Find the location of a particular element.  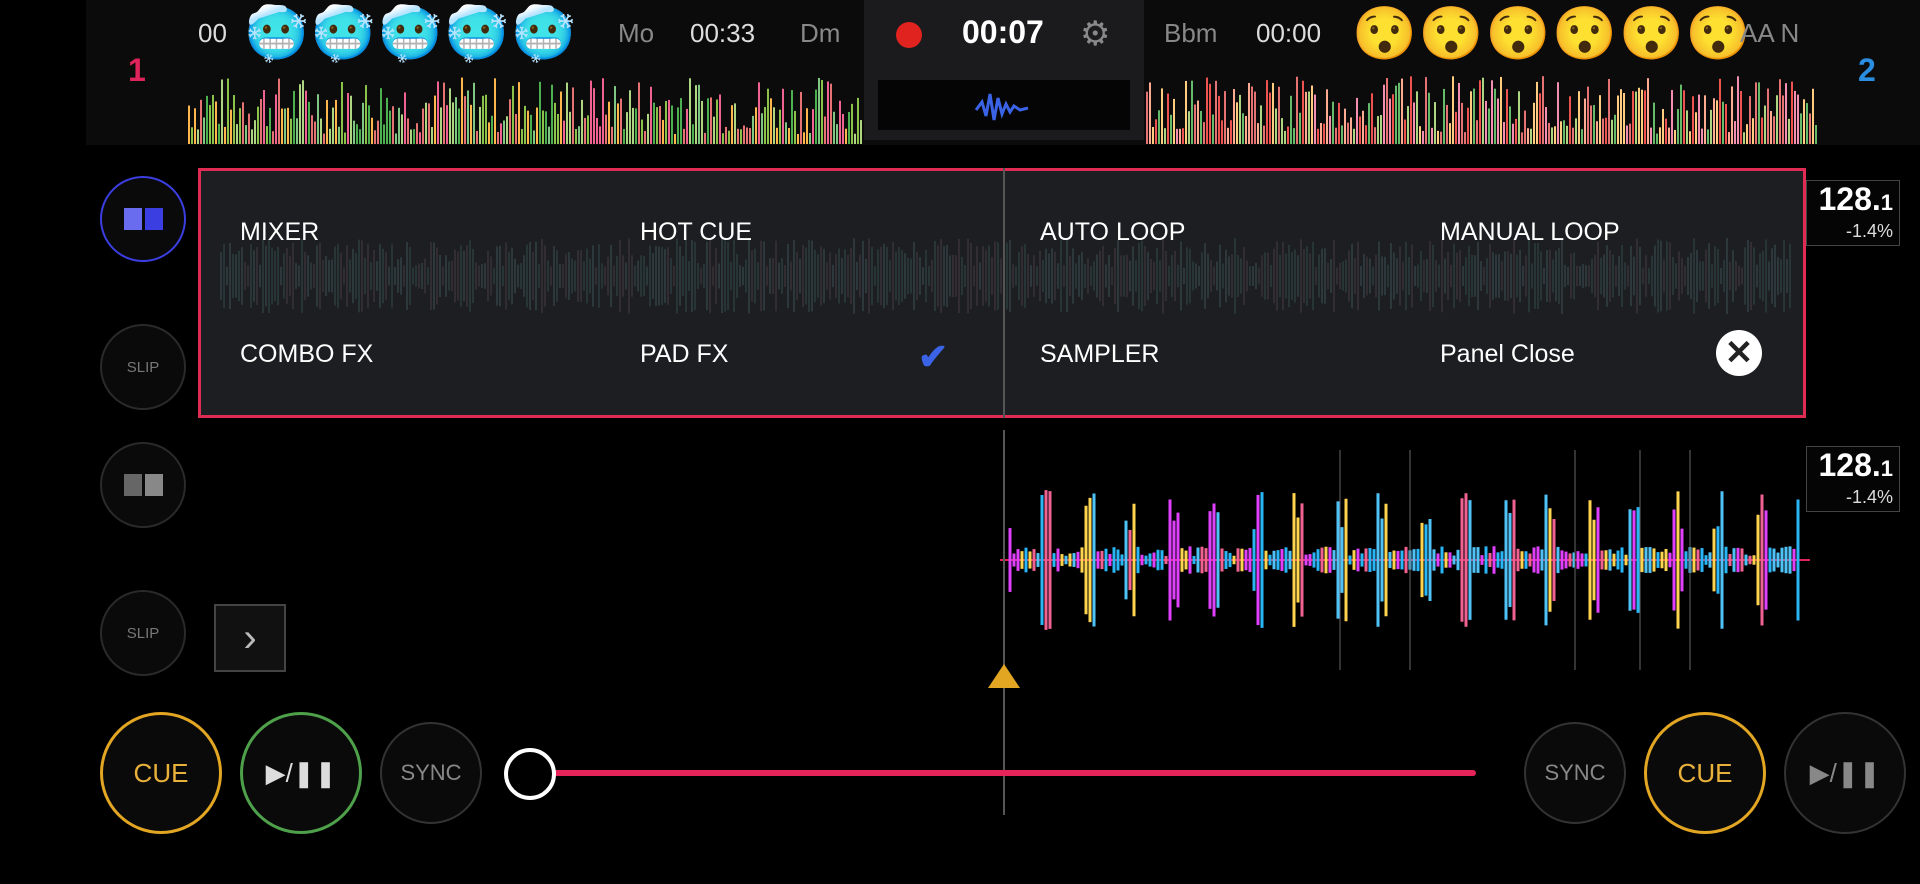

menu-item-panel-close: Panel Close is located at coordinates (1507, 354).